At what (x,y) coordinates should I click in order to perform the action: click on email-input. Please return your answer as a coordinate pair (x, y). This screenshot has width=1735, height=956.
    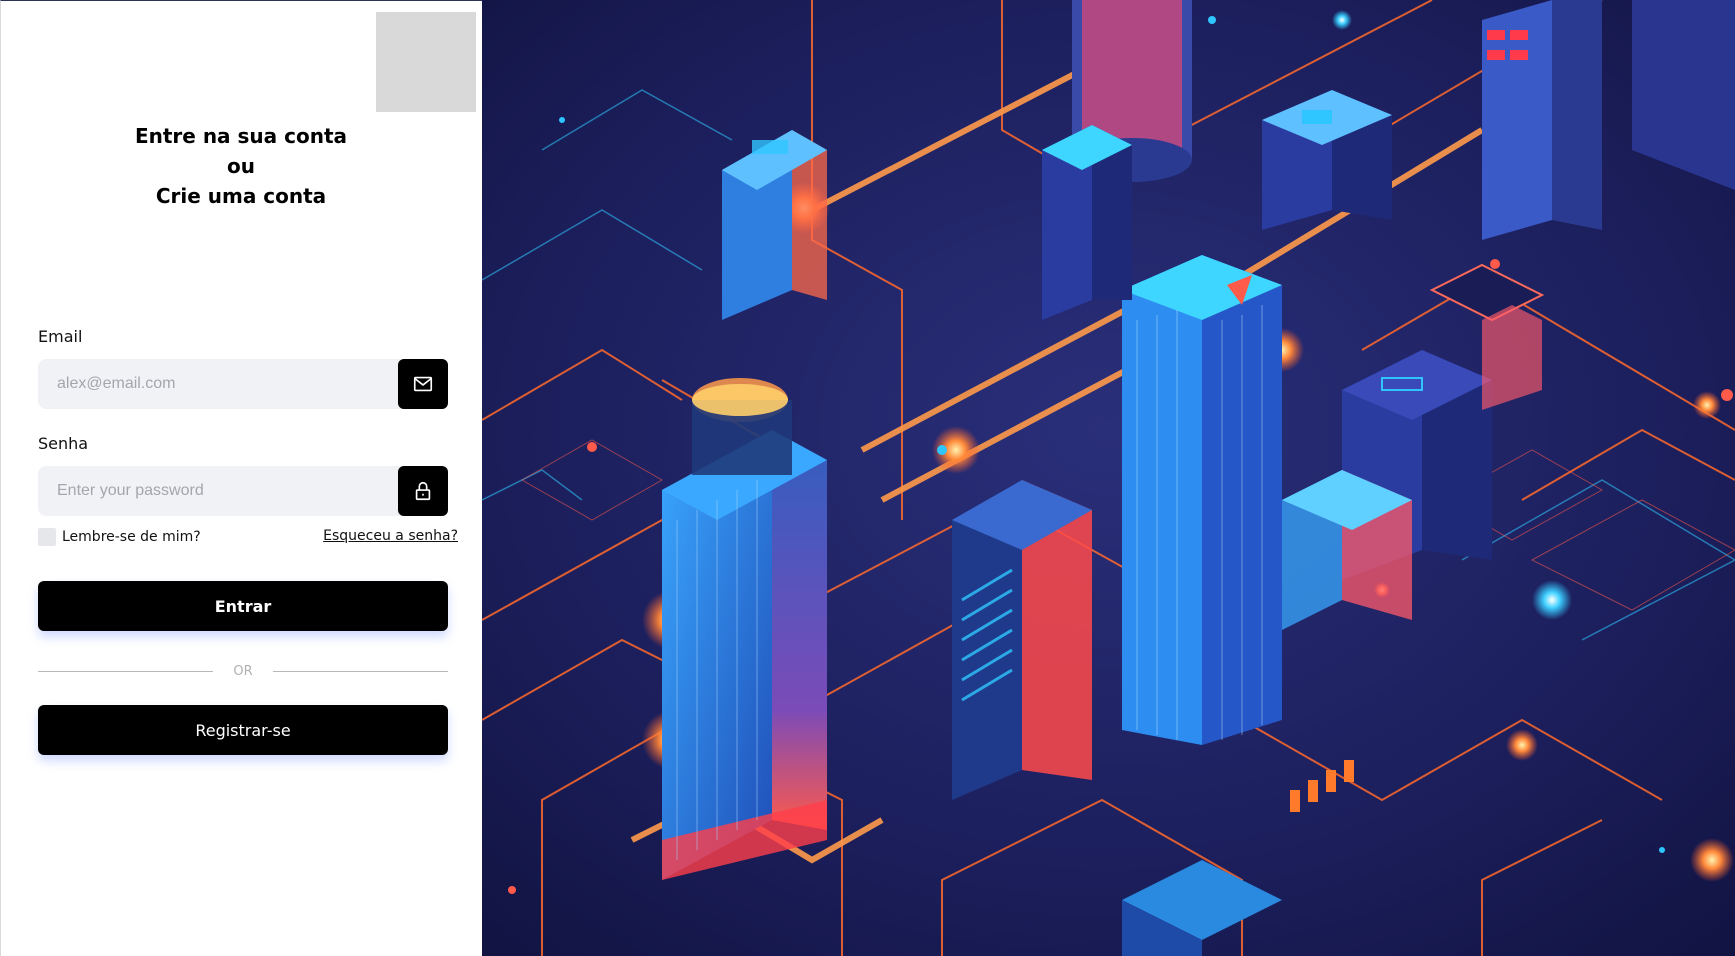
    Looking at the image, I should click on (218, 384).